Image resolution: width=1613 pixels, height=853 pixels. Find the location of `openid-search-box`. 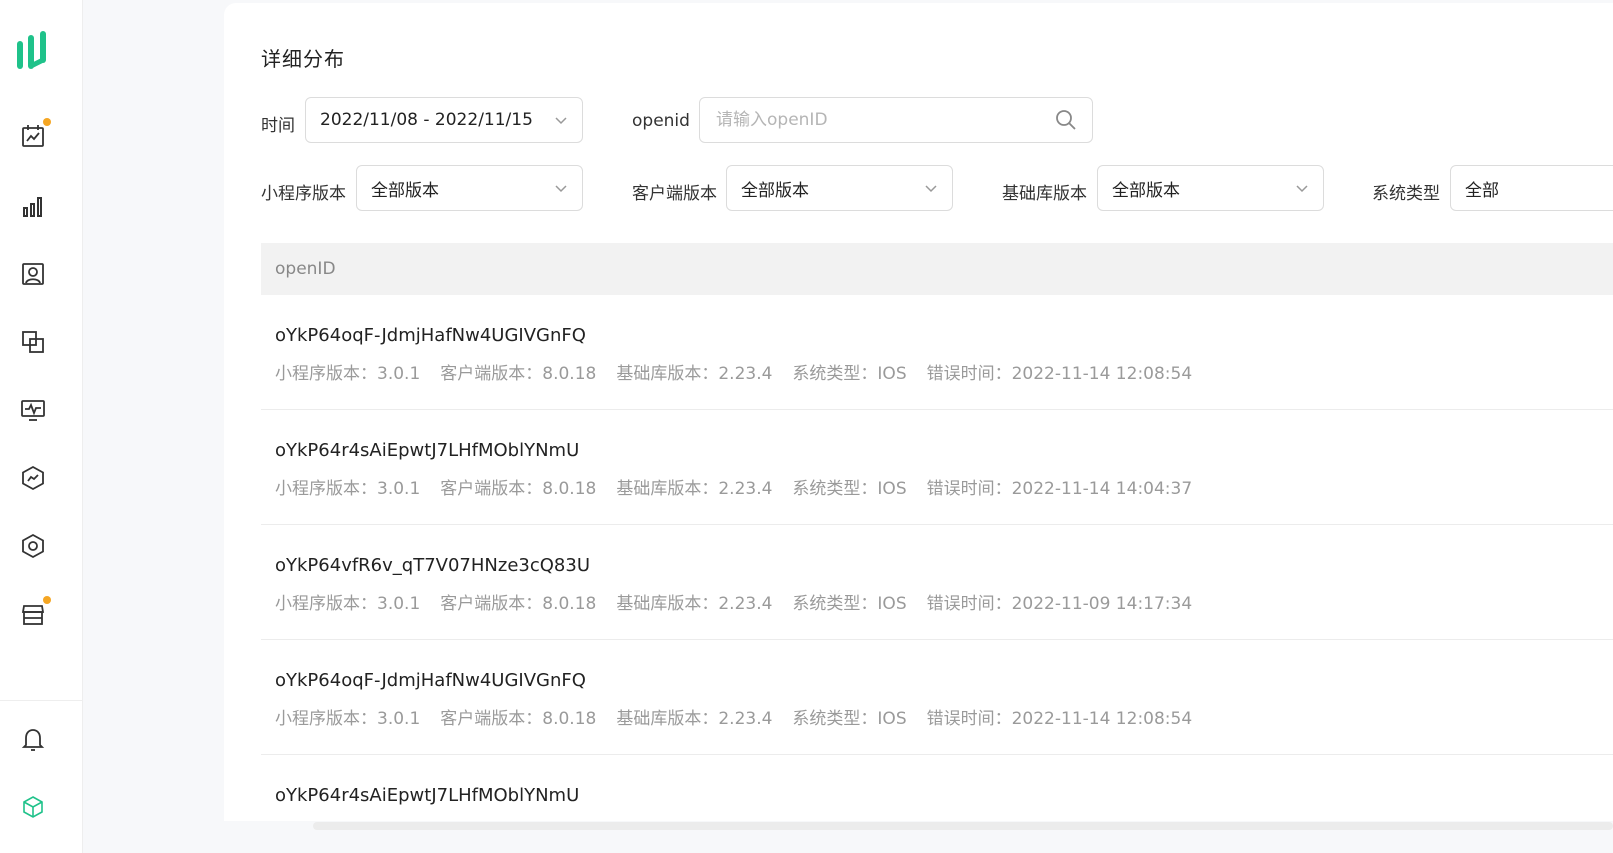

openid-search-box is located at coordinates (896, 120).